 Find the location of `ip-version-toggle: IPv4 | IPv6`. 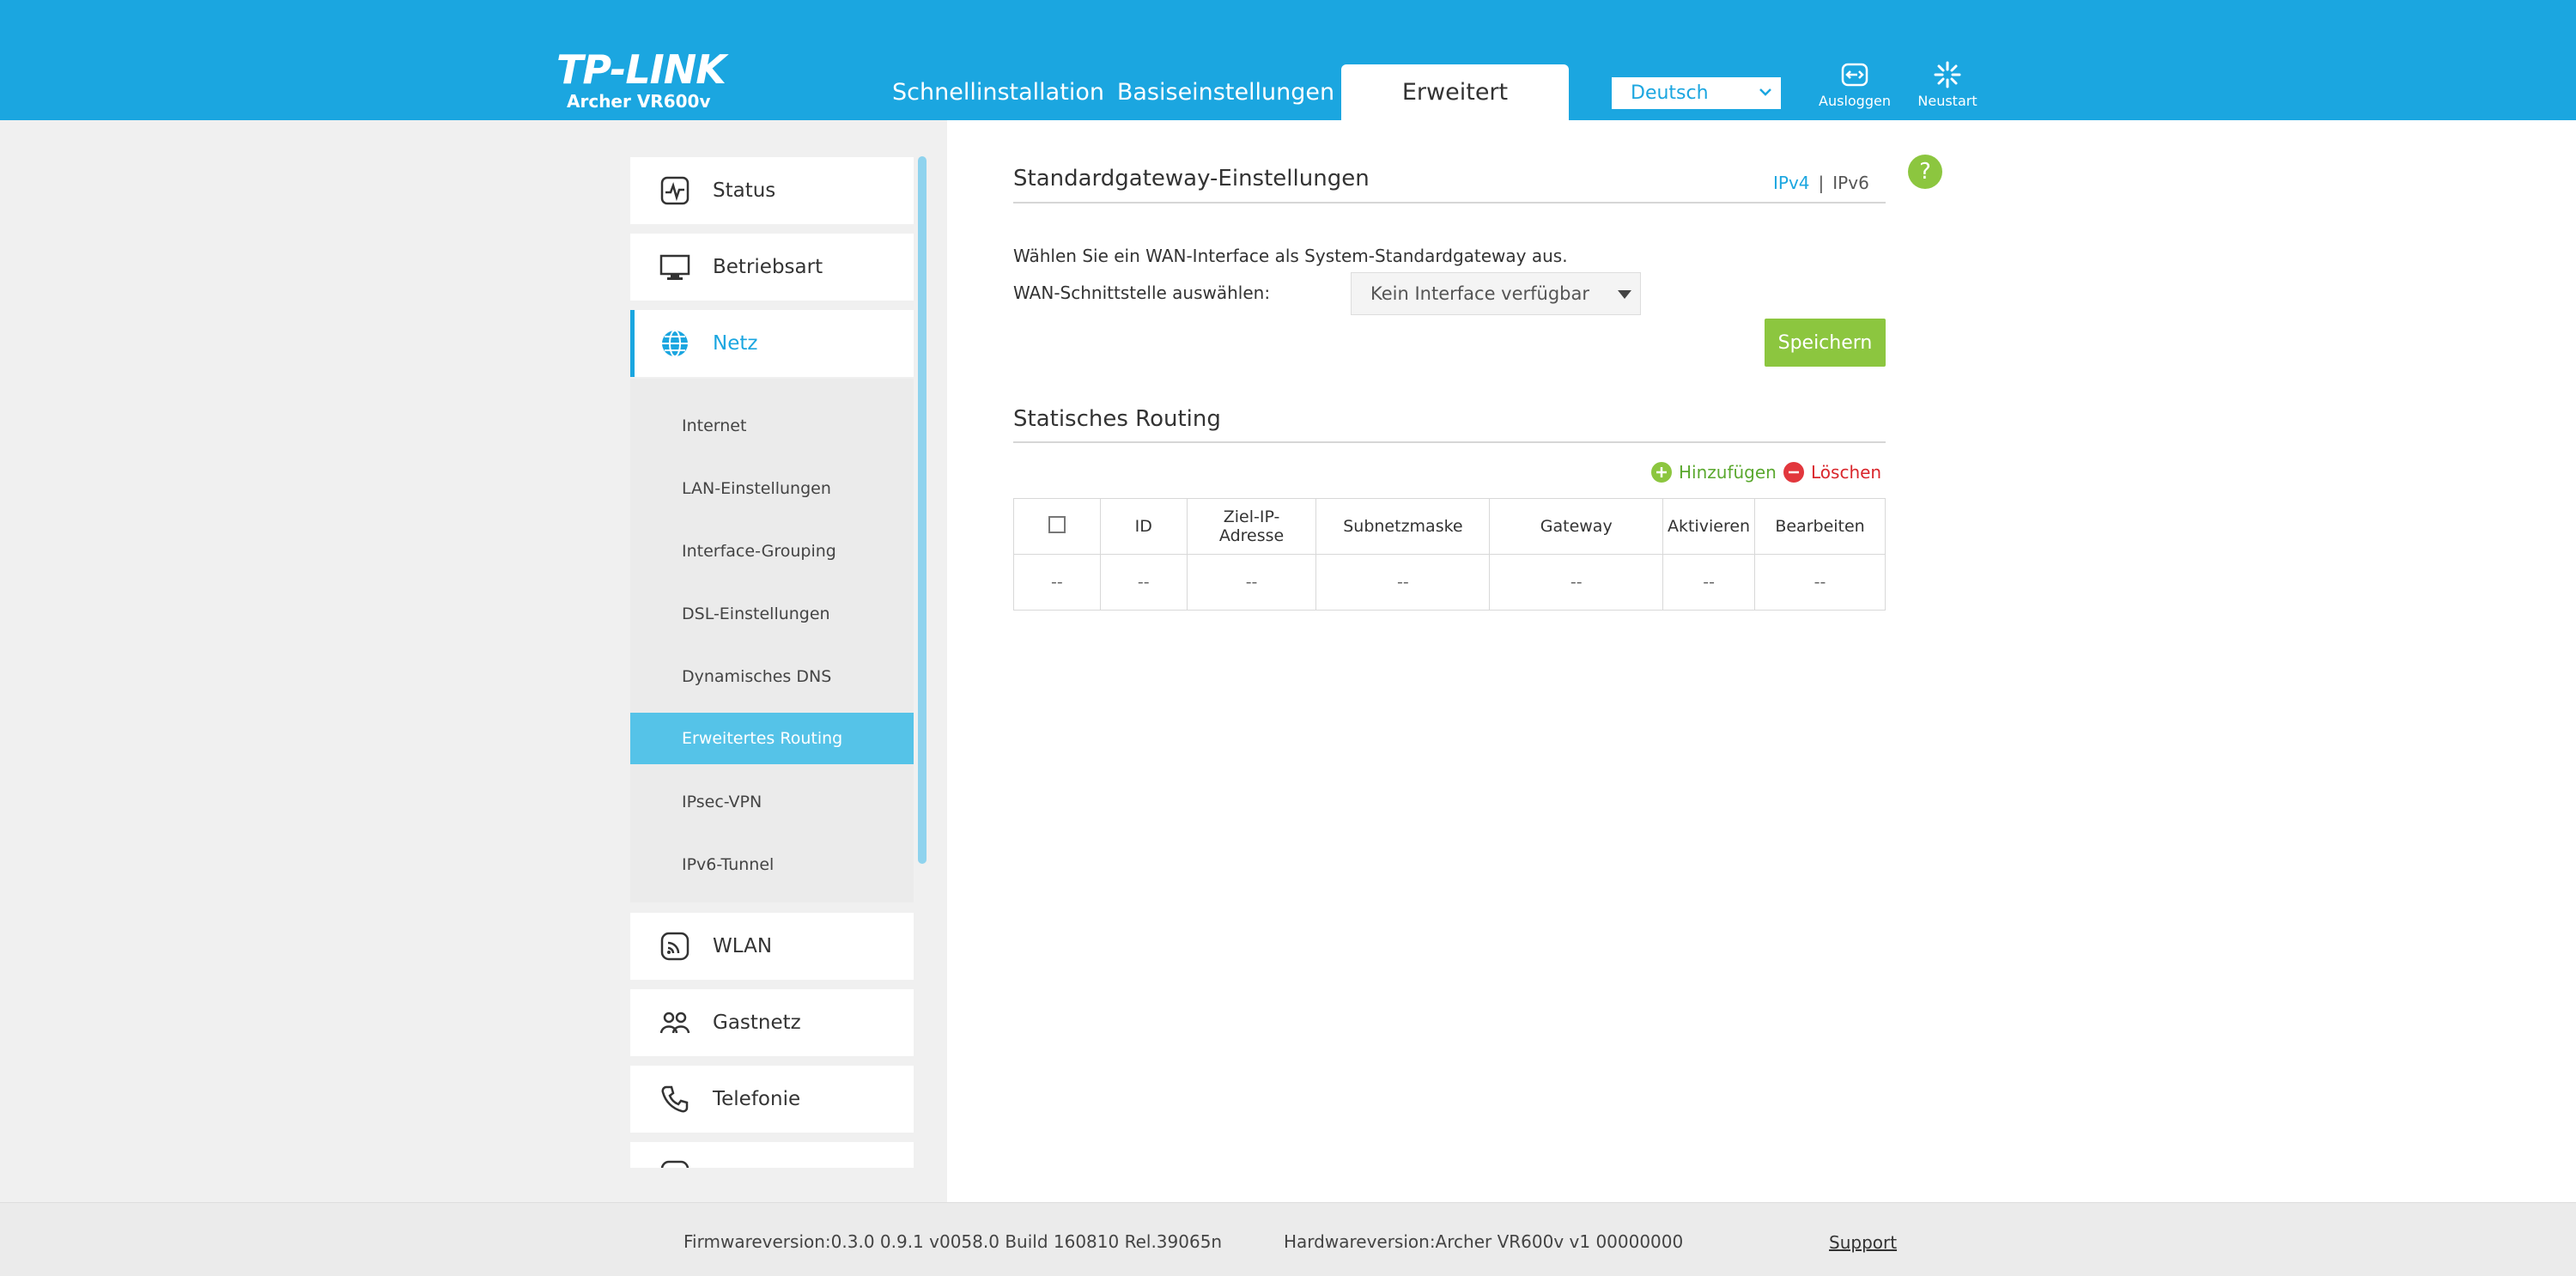

ip-version-toggle: IPv4 | IPv6 is located at coordinates (1821, 183).